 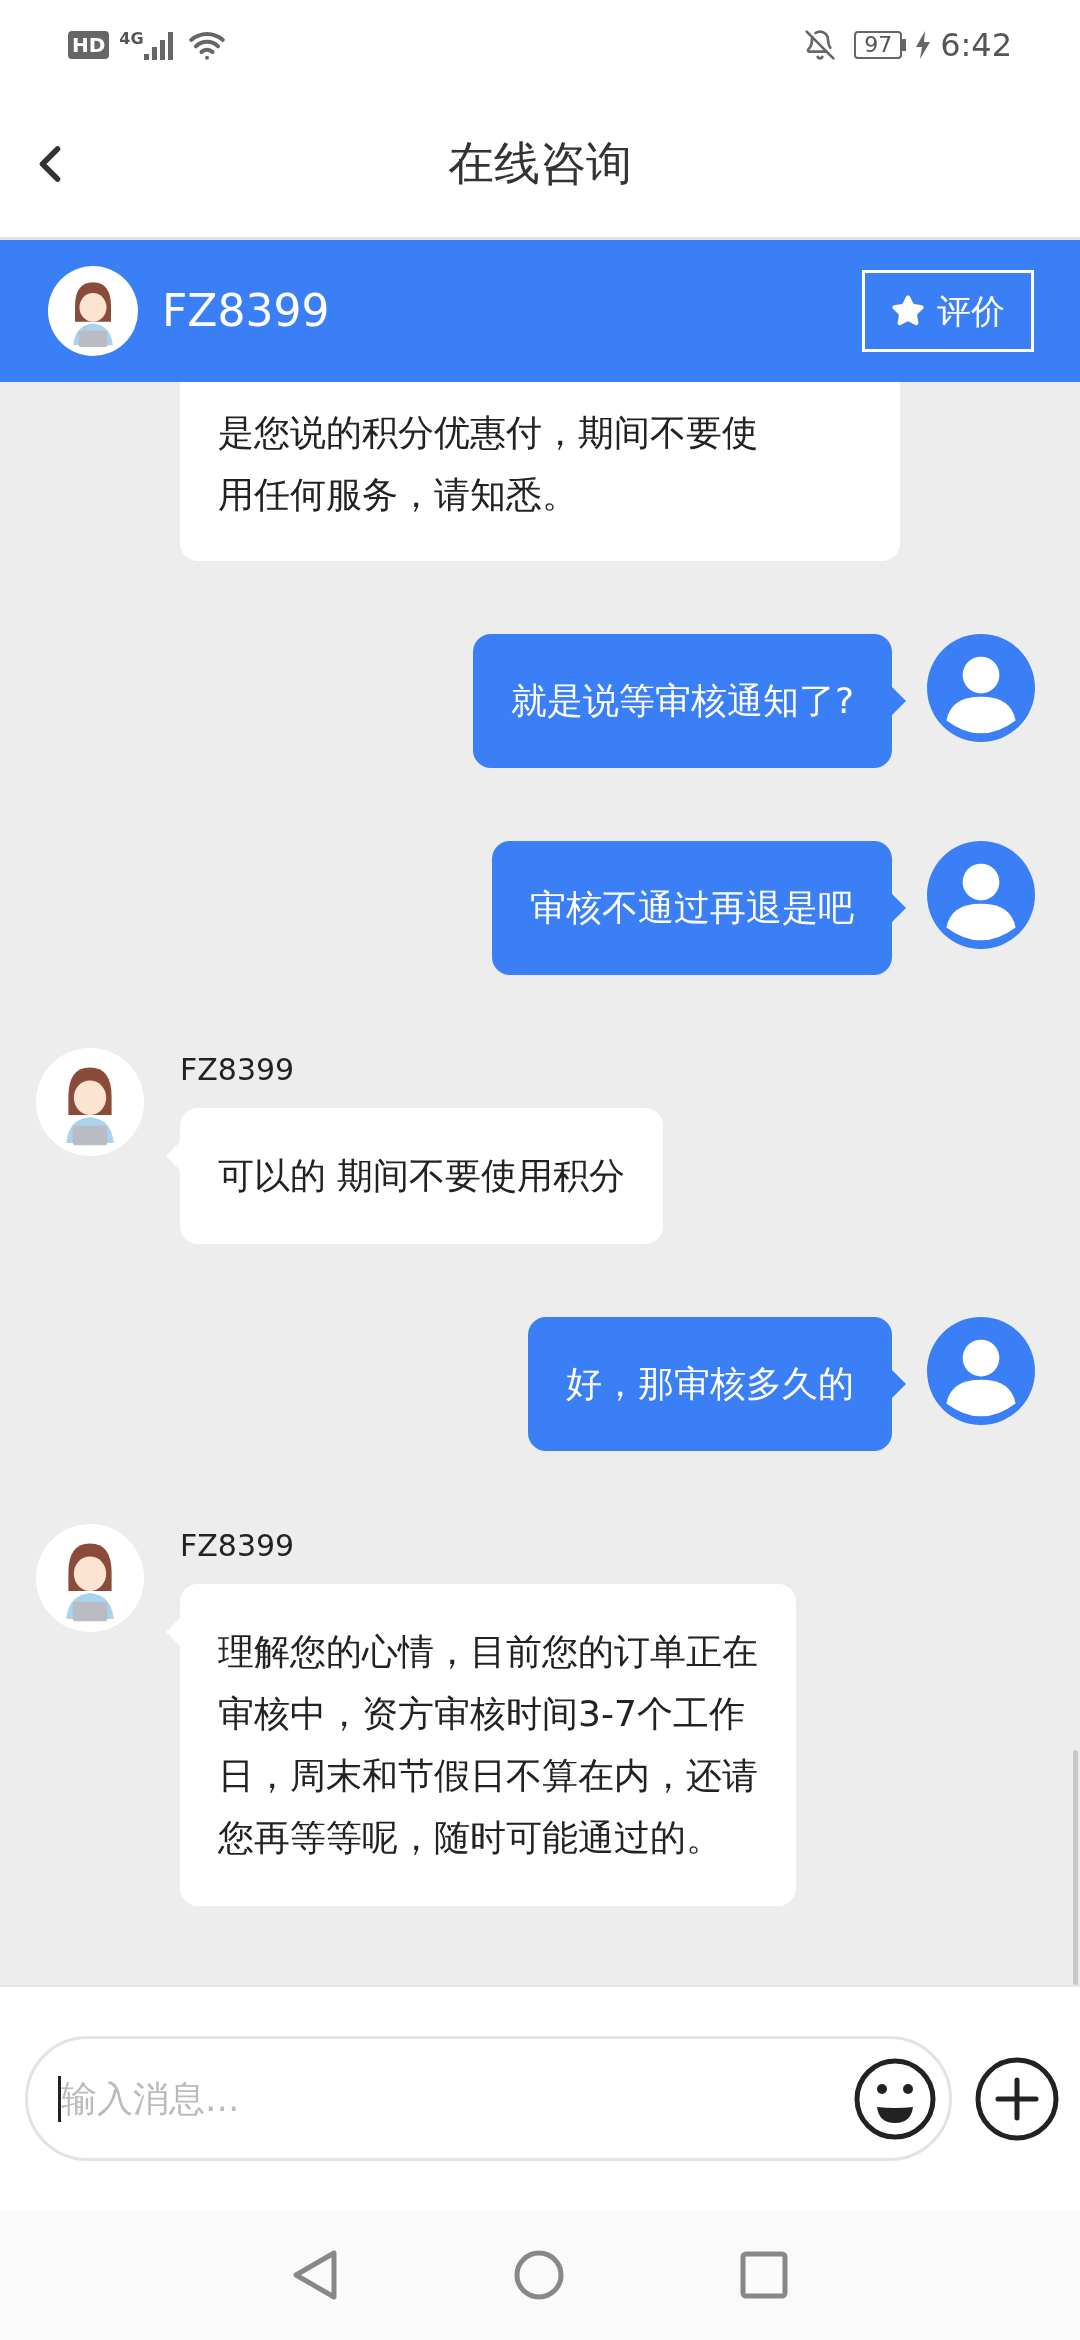 What do you see at coordinates (764, 2275) in the screenshot?
I see `recents-nav-icon` at bounding box center [764, 2275].